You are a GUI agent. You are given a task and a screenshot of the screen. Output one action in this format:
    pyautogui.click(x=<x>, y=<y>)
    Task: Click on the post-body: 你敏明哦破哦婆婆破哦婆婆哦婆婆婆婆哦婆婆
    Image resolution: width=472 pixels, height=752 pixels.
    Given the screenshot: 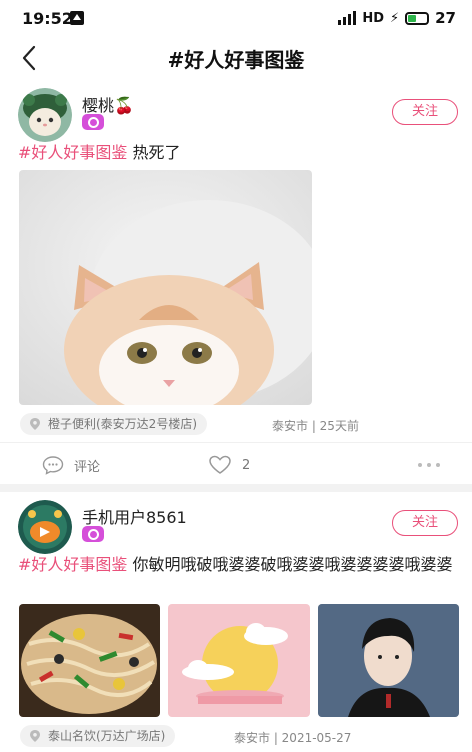 What is the action you would take?
    pyautogui.click(x=290, y=564)
    